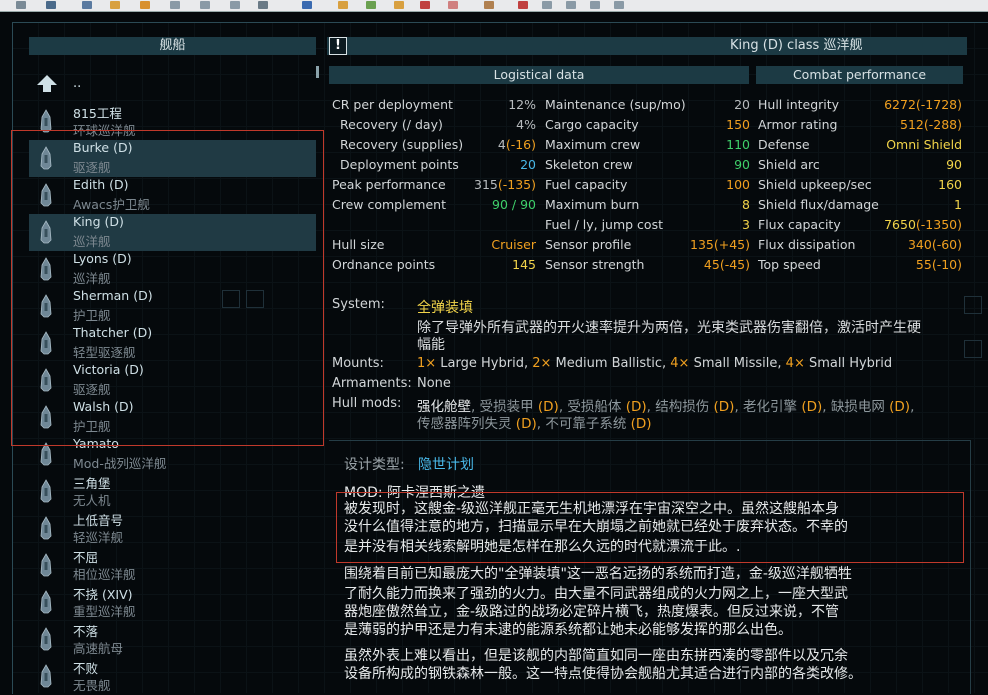 The height and width of the screenshot is (695, 988). Describe the element at coordinates (172, 84) in the screenshot. I see `parent-folder-row: ..` at that location.